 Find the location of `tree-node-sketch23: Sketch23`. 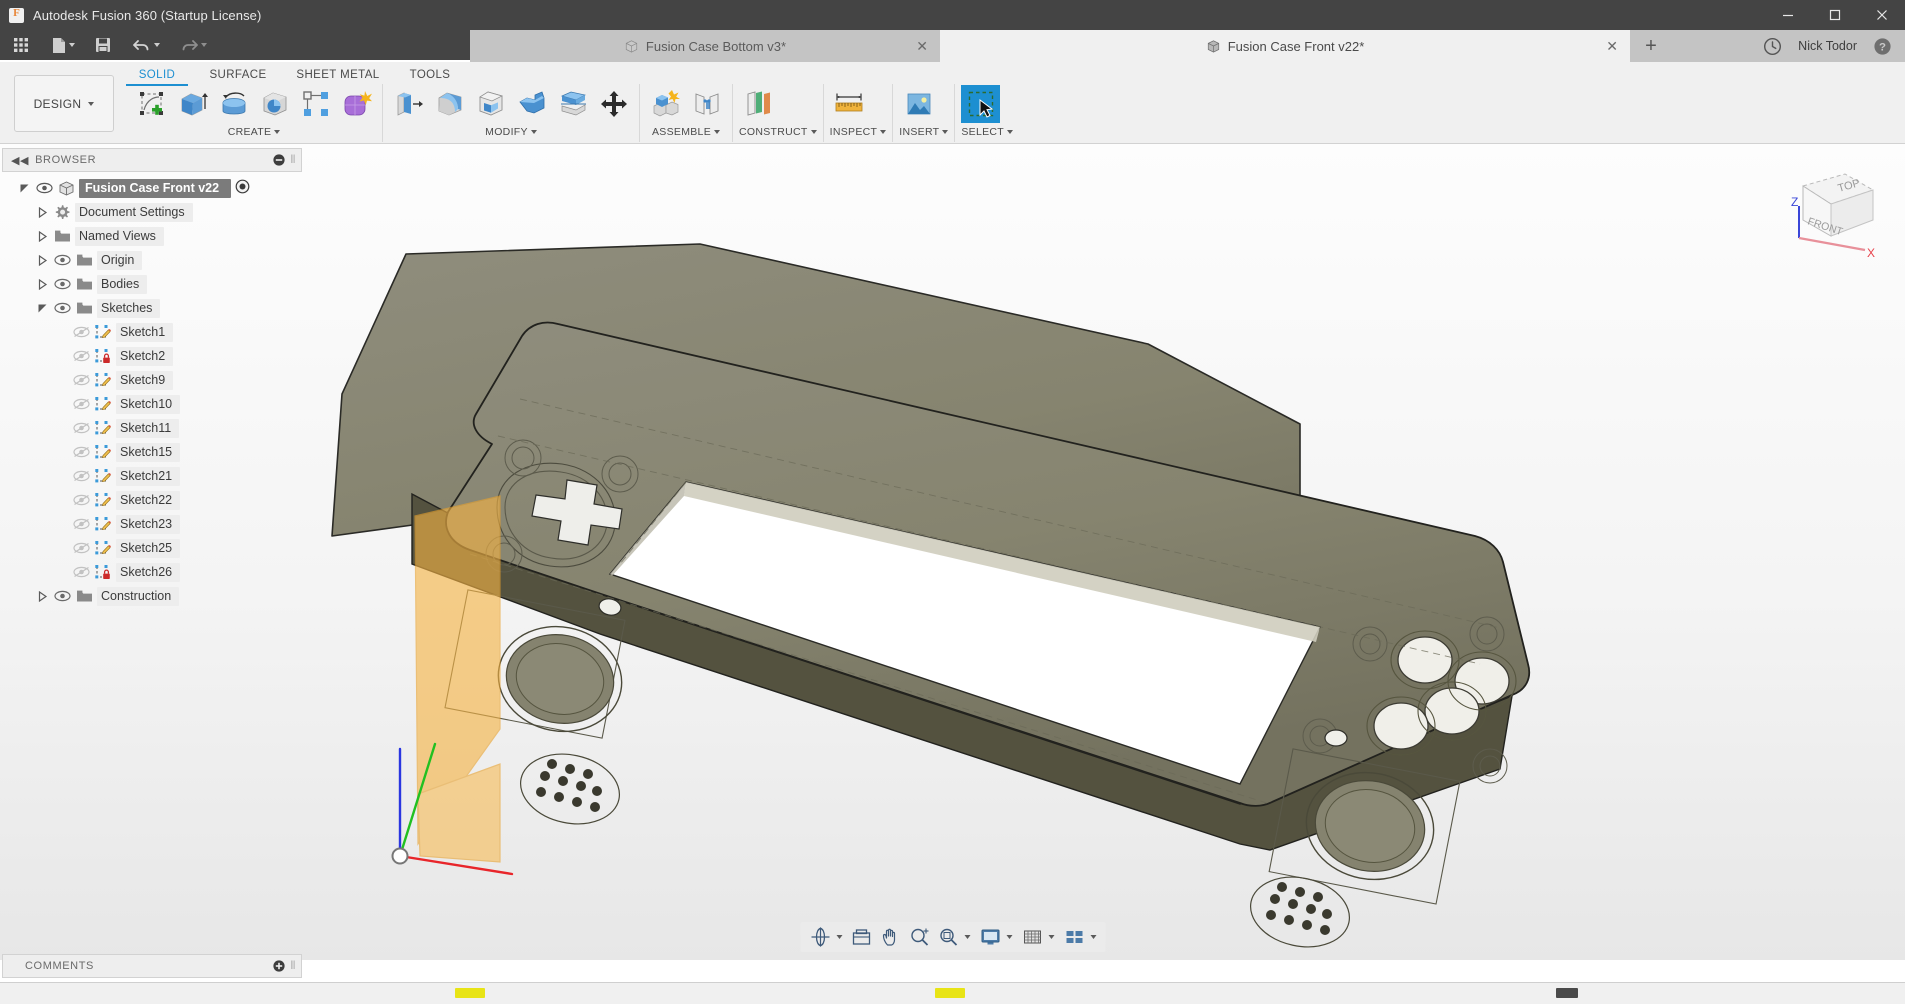

tree-node-sketch23: Sketch23 is located at coordinates (152, 524).